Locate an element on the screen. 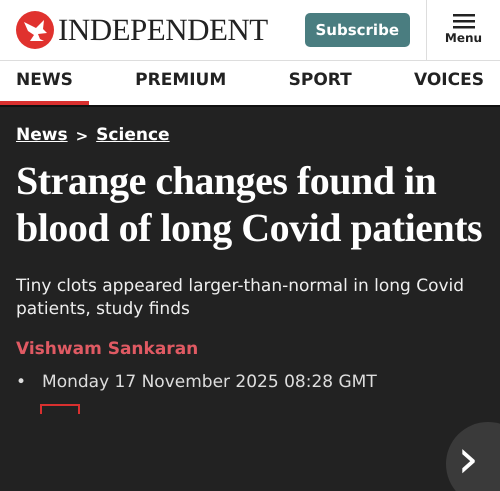 Image resolution: width=500 pixels, height=491 pixels. breadcrumb-link: Science is located at coordinates (133, 135).